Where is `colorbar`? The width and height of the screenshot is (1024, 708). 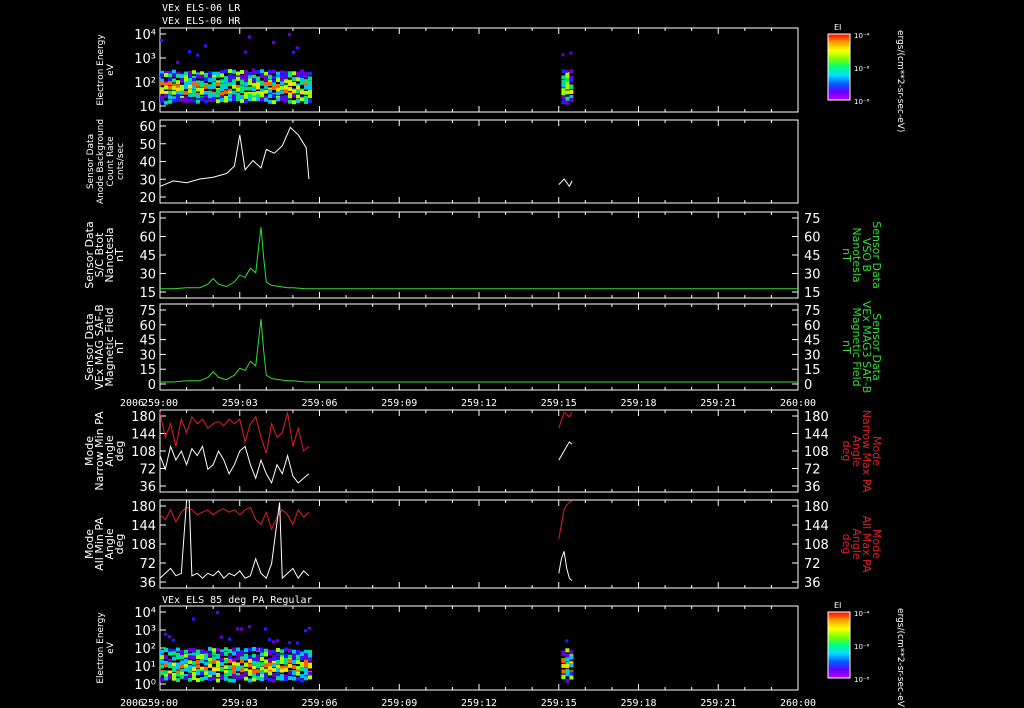 colorbar is located at coordinates (839, 67).